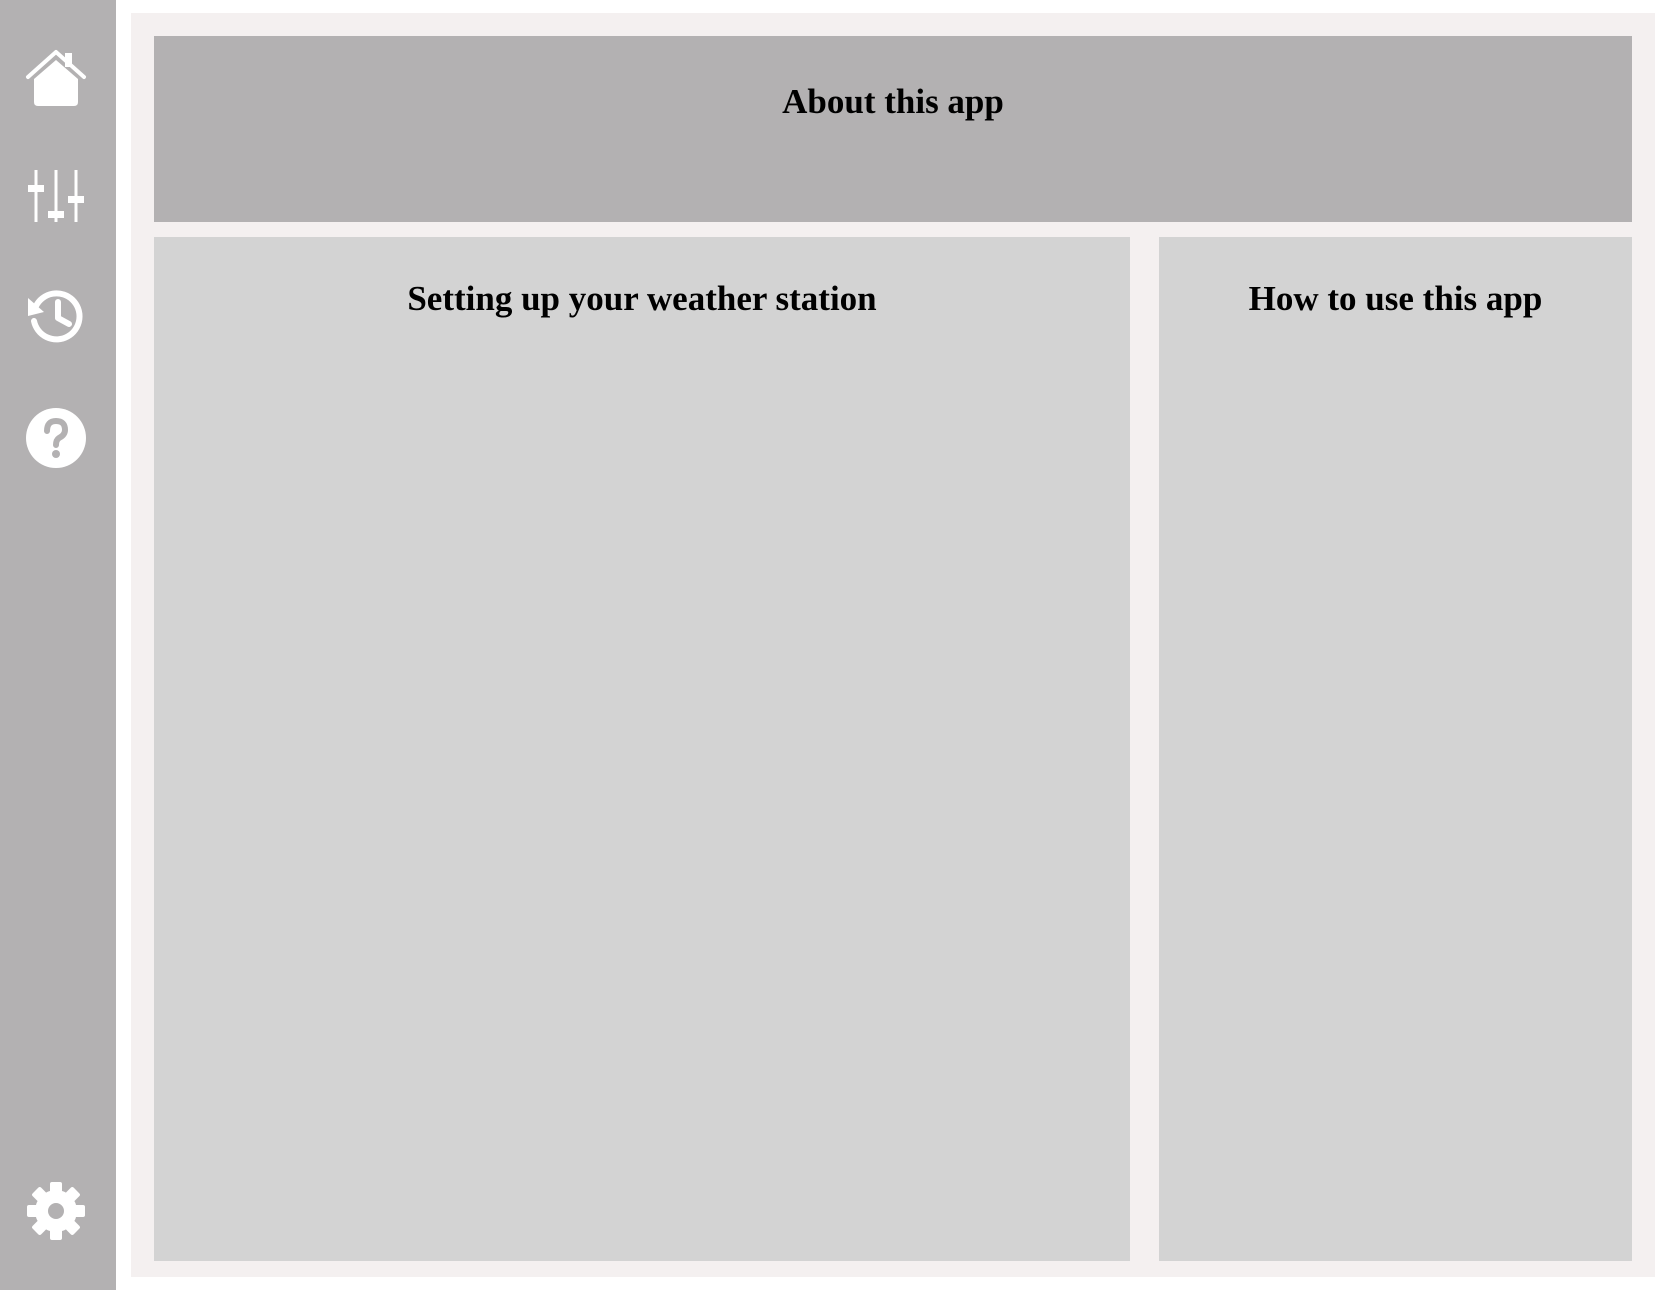 This screenshot has width=1672, height=1290. I want to click on howto-title: How to use this app, so click(1395, 298).